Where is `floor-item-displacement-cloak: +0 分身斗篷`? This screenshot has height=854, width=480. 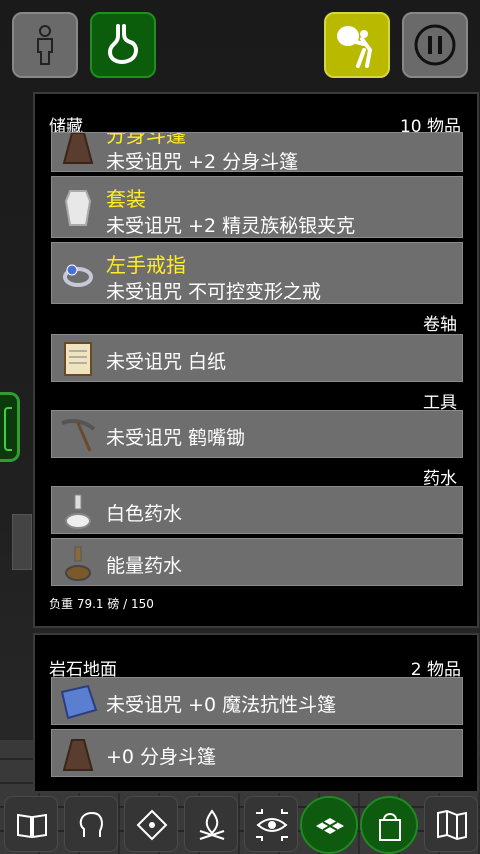
floor-item-displacement-cloak: +0 分身斗篷 is located at coordinates (257, 753).